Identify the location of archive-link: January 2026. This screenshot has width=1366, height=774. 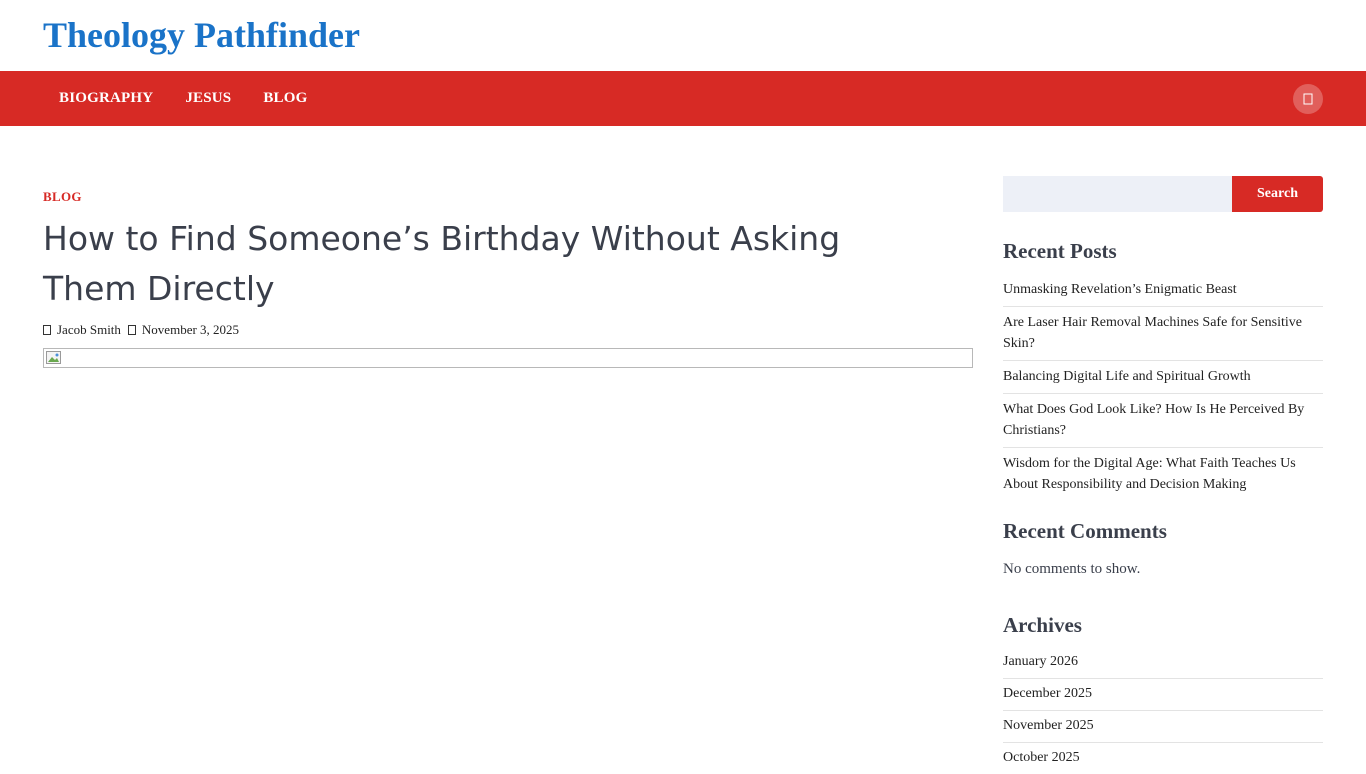
(1163, 663).